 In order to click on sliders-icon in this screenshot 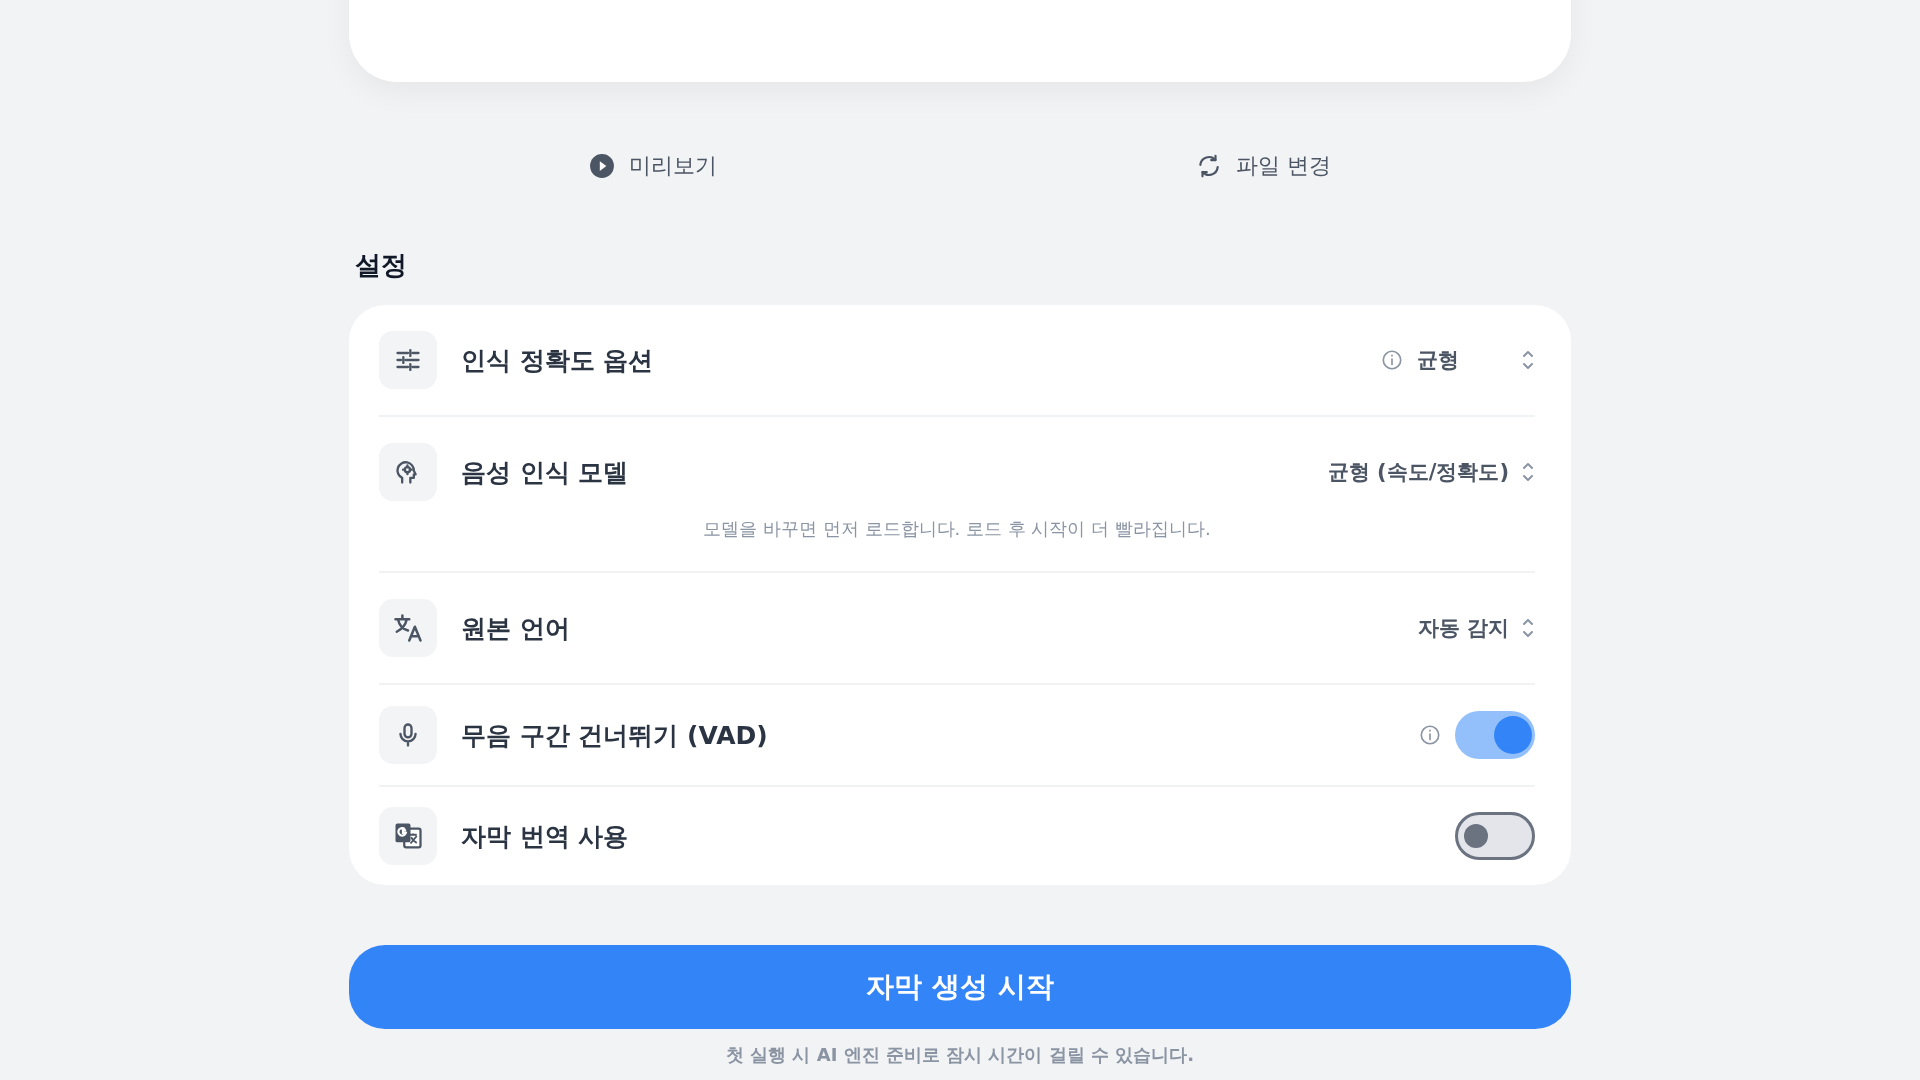, I will do `click(408, 360)`.